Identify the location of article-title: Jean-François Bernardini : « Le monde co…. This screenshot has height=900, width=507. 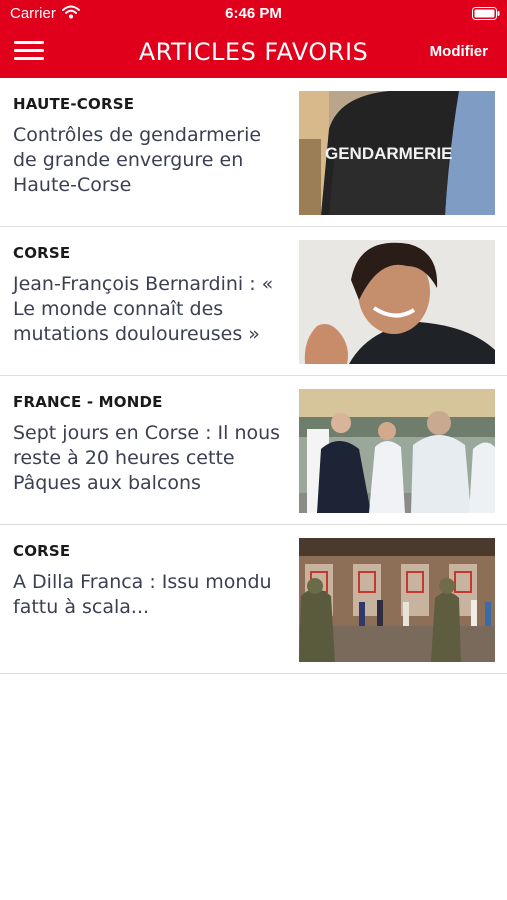
(143, 309).